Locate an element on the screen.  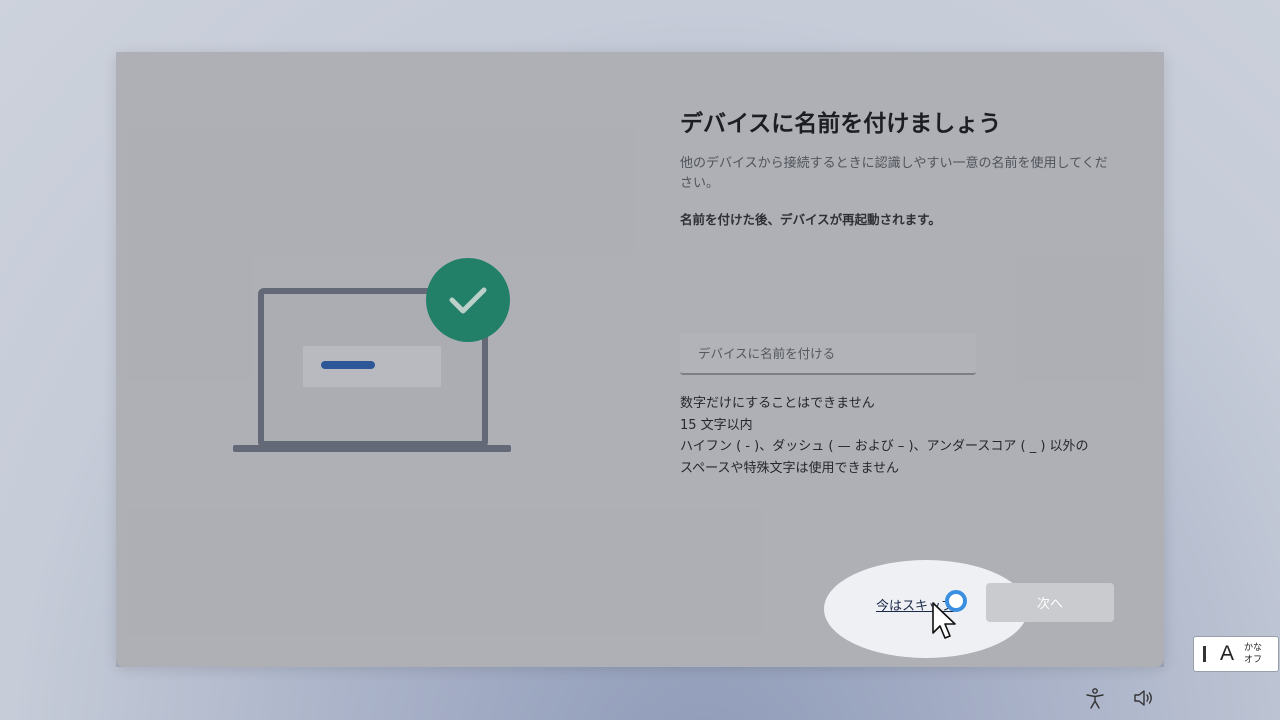
page-subtitle: 他のデバイスから接続するときに認識しやすい一意の名前を使用してください。 is located at coordinates (894, 173).